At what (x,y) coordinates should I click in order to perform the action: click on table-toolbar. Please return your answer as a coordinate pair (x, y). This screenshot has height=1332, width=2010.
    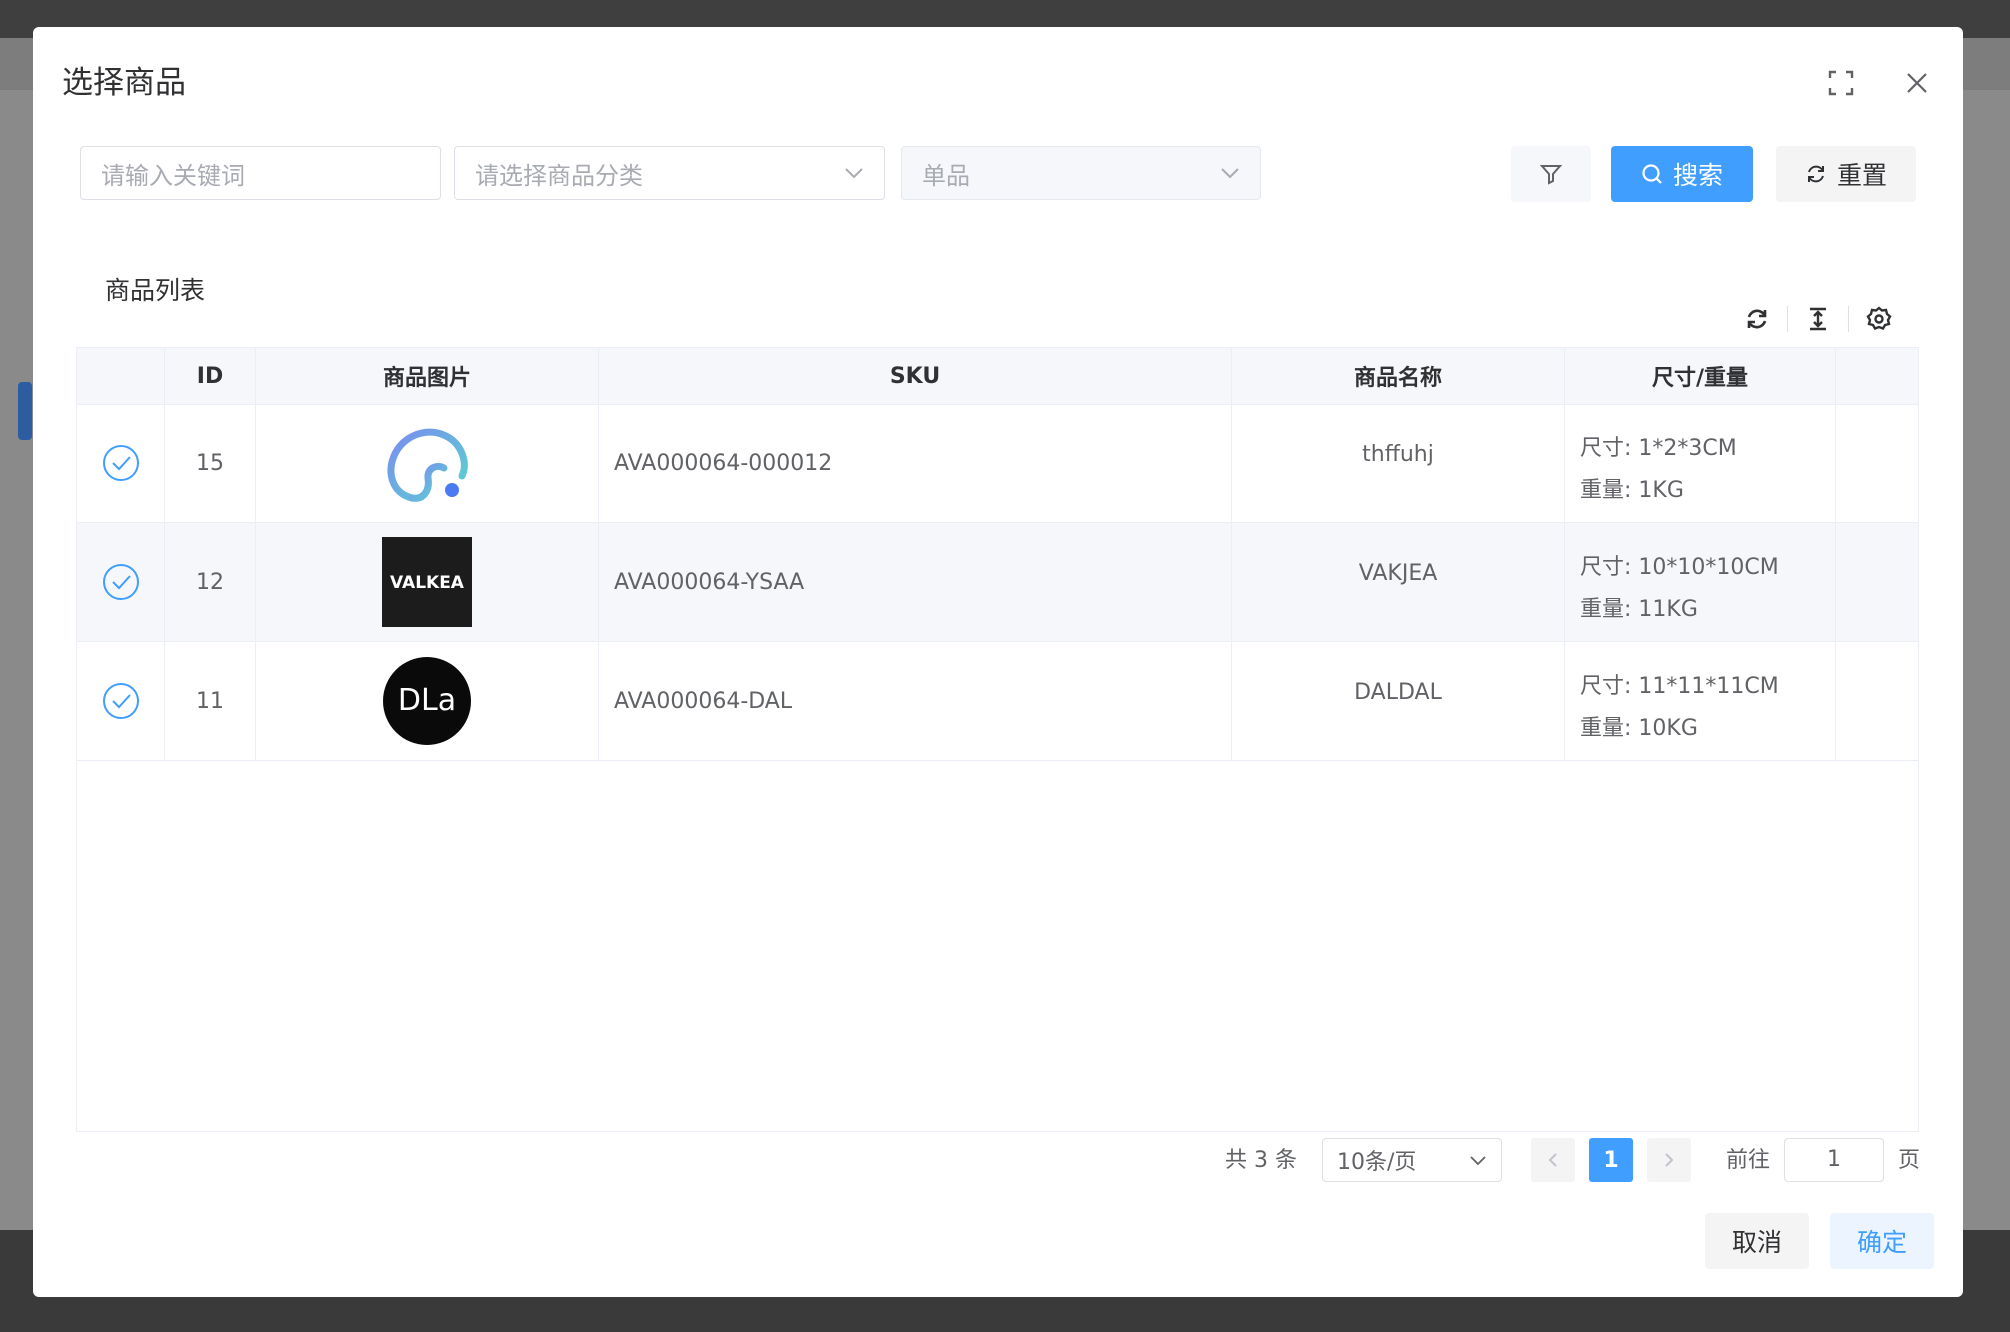
    Looking at the image, I should click on (1818, 319).